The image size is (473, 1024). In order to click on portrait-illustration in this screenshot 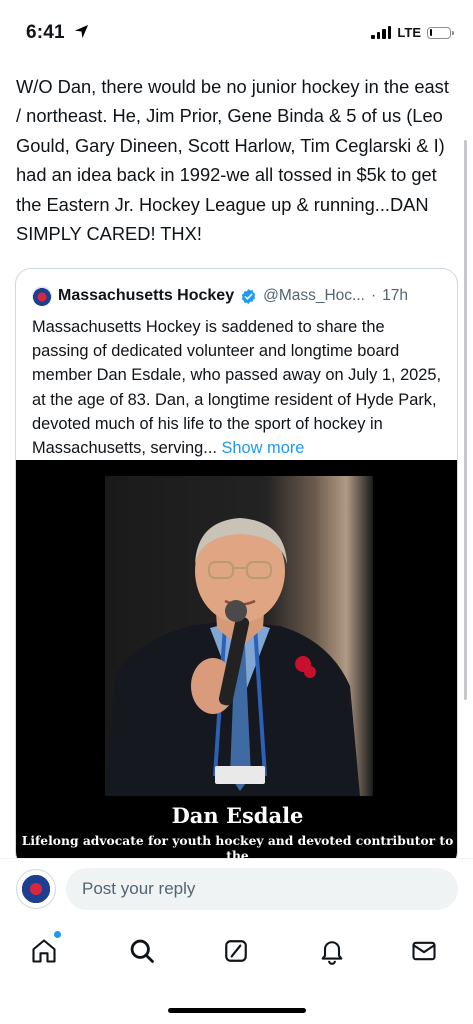, I will do `click(232, 657)`.